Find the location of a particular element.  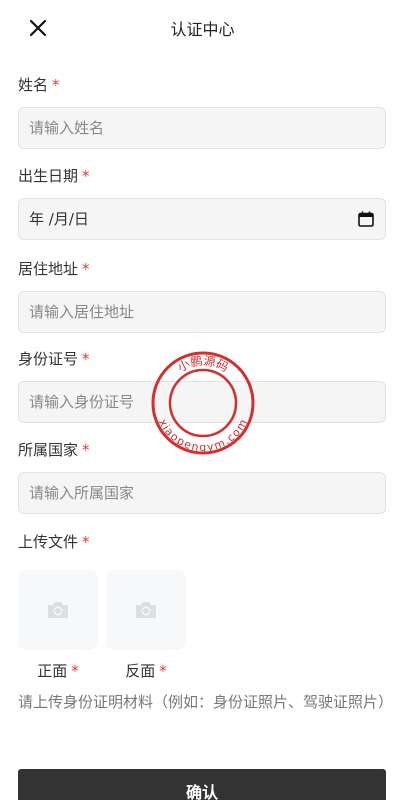

id-number-field-group: 身份证号 * 请输入身份证号 is located at coordinates (202, 385).